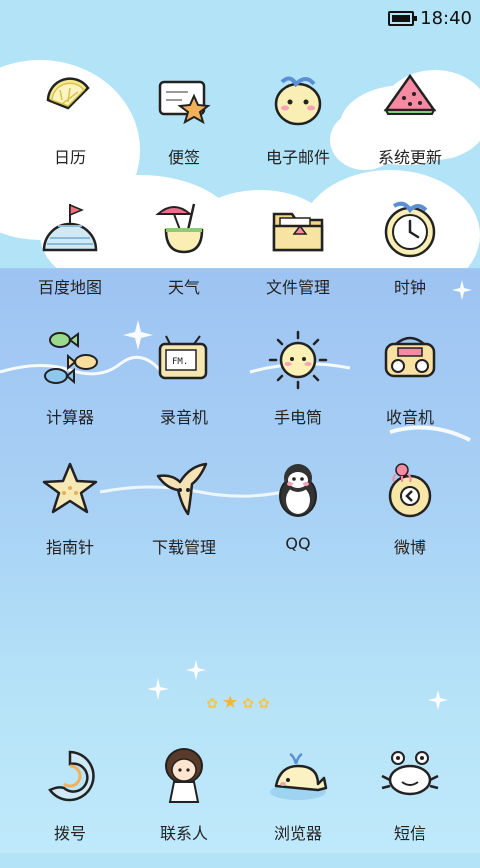 The width and height of the screenshot is (480, 868). Describe the element at coordinates (409, 287) in the screenshot. I see `app-label: 时钟` at that location.